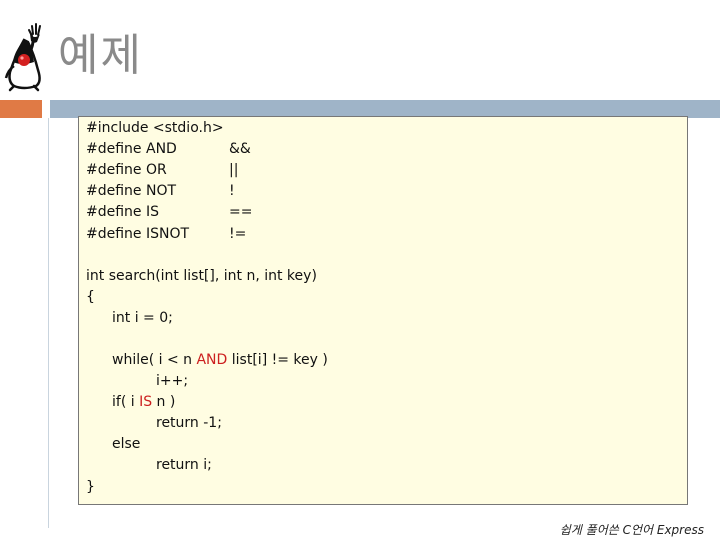 Image resolution: width=720 pixels, height=540 pixels. Describe the element at coordinates (126, 170) in the screenshot. I see `code-line-define-or: #define OR` at that location.